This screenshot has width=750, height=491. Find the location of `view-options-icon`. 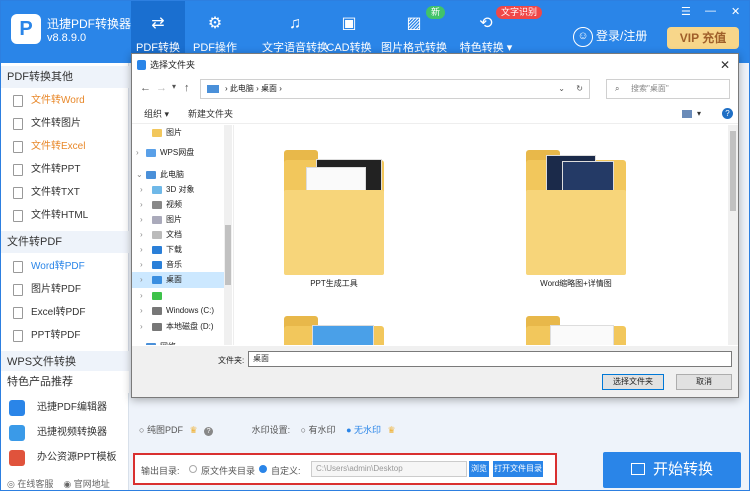

view-options-icon is located at coordinates (687, 114).